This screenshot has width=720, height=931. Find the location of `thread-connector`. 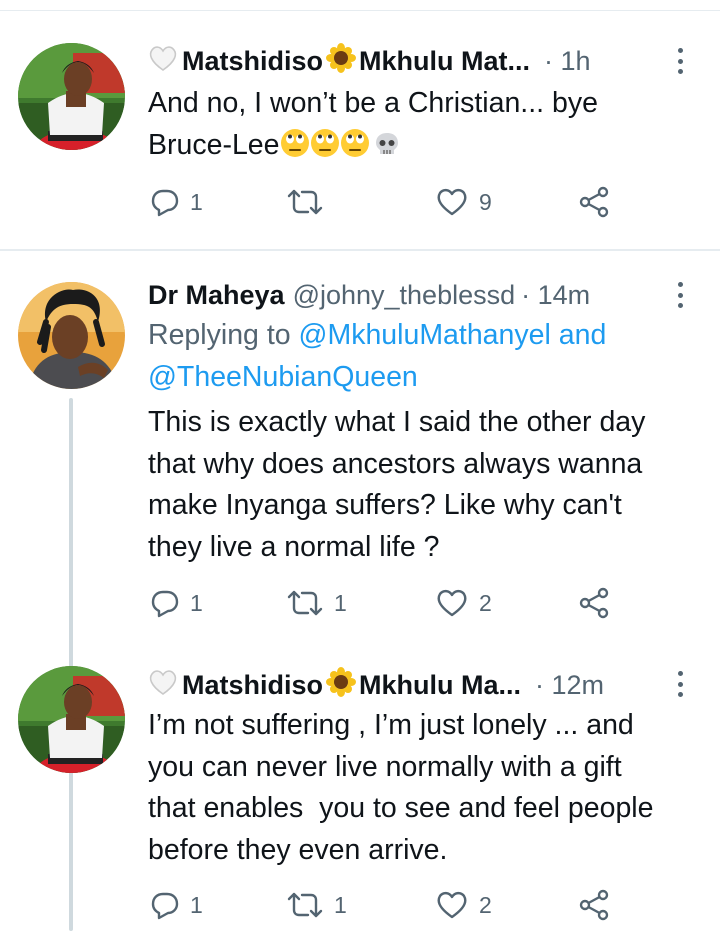

thread-connector is located at coordinates (71, 856).